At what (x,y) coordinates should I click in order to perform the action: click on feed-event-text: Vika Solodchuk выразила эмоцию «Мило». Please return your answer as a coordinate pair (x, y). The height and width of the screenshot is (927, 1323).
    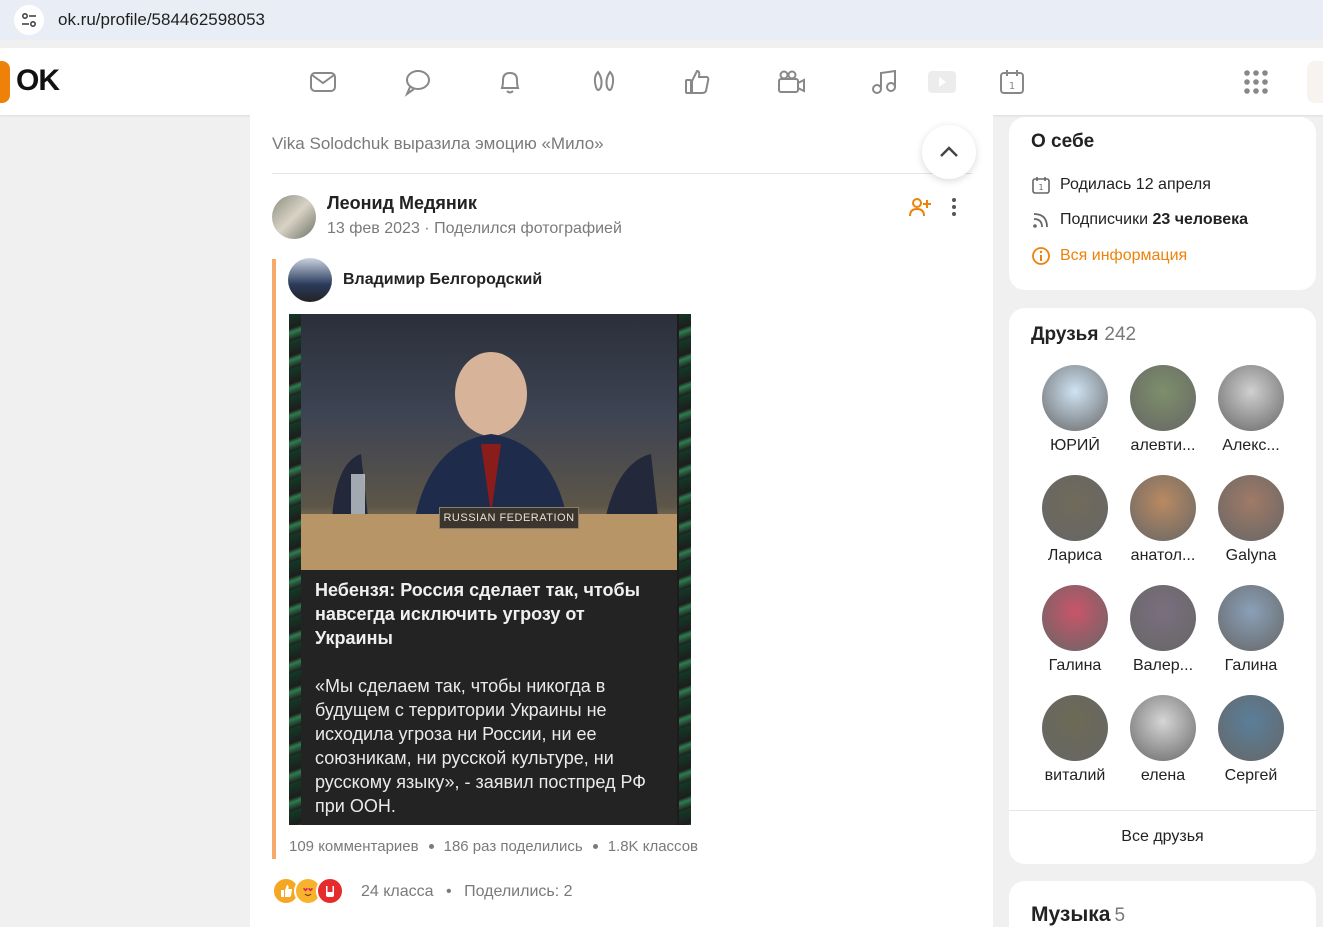
    Looking at the image, I should click on (438, 144).